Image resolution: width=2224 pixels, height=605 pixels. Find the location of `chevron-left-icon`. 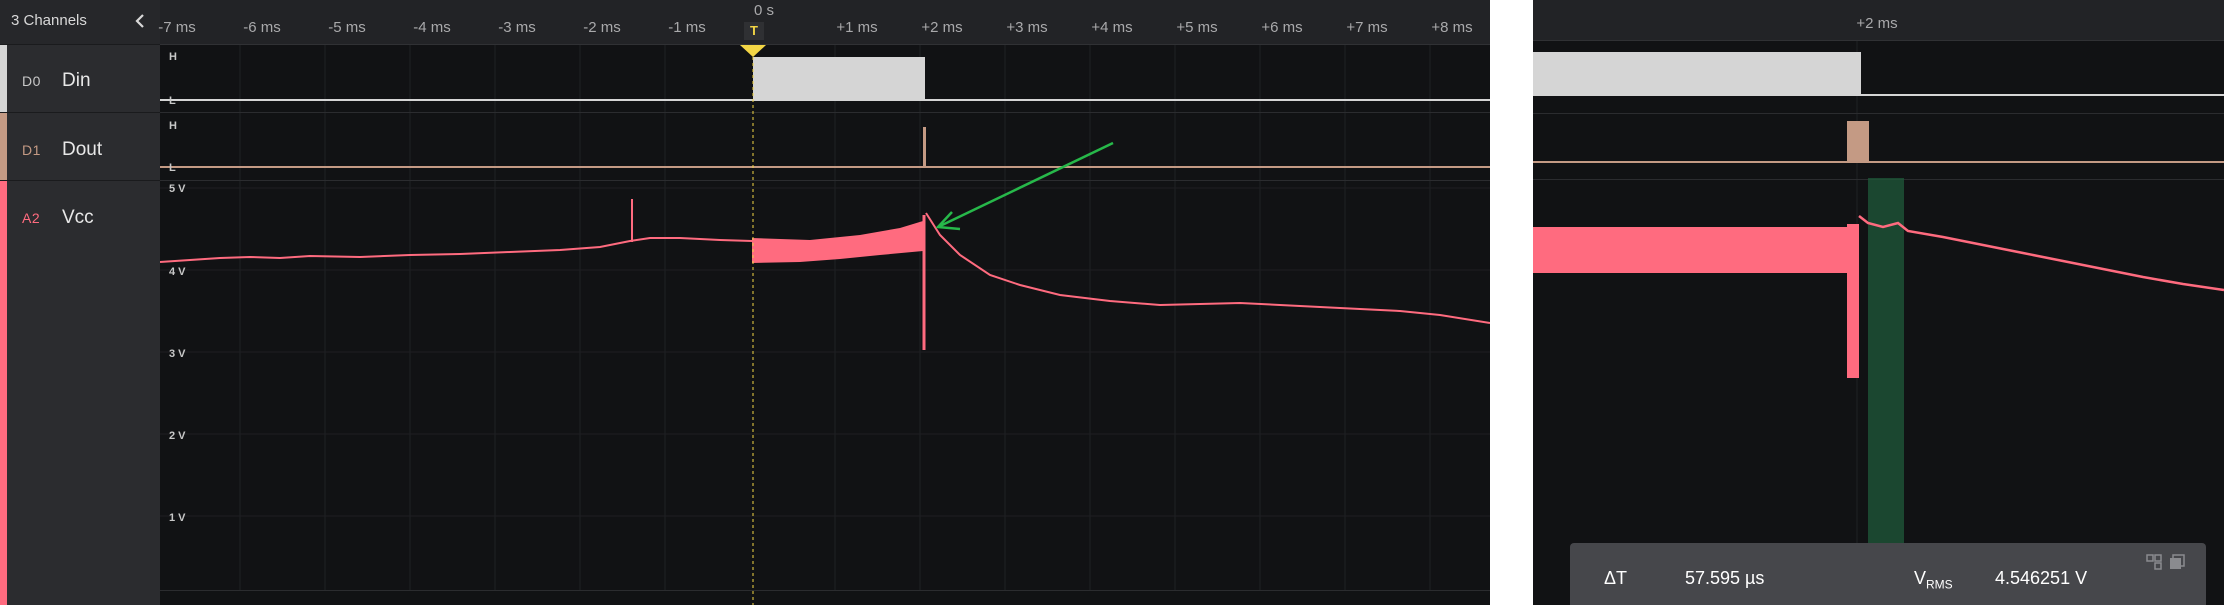

chevron-left-icon is located at coordinates (141, 21).